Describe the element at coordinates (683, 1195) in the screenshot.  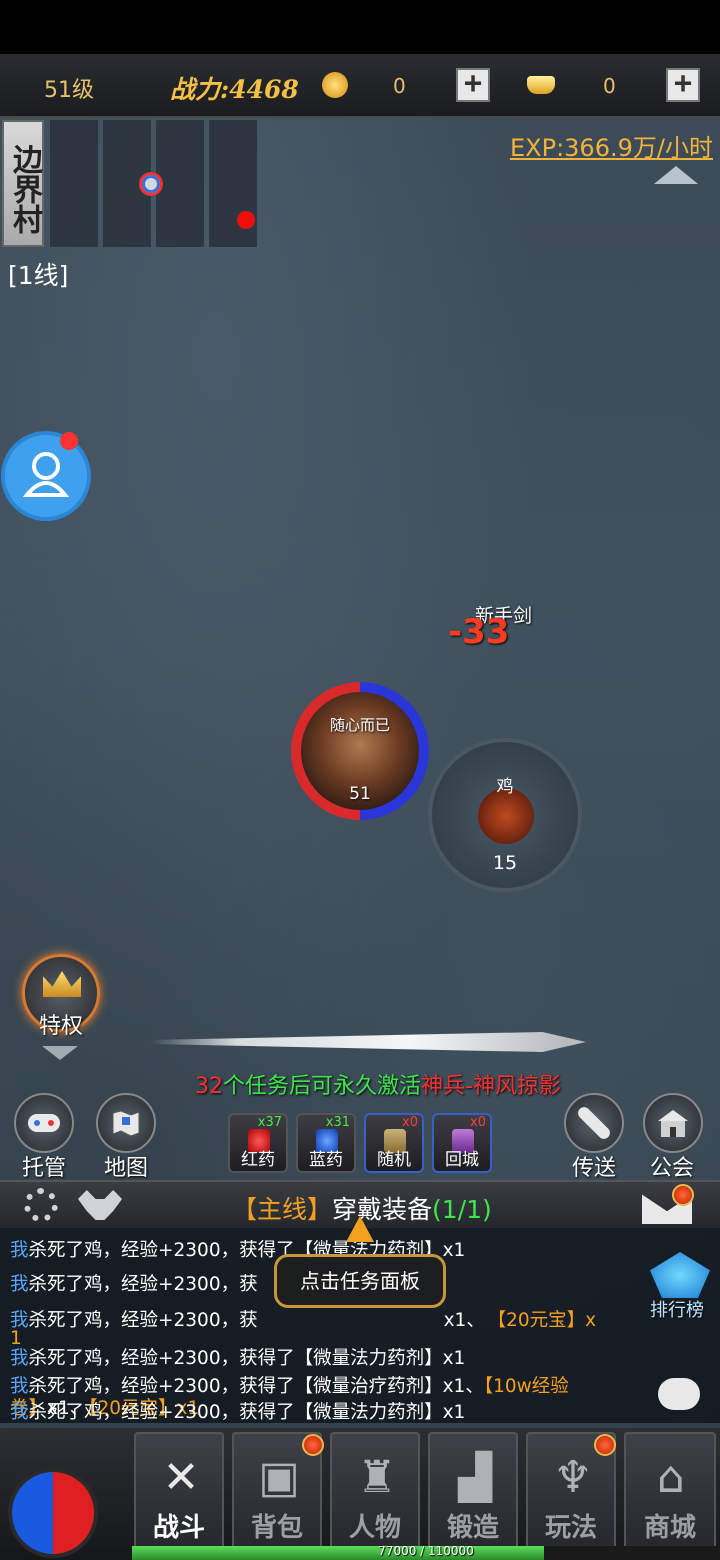
I see `mail-notification-dot` at that location.